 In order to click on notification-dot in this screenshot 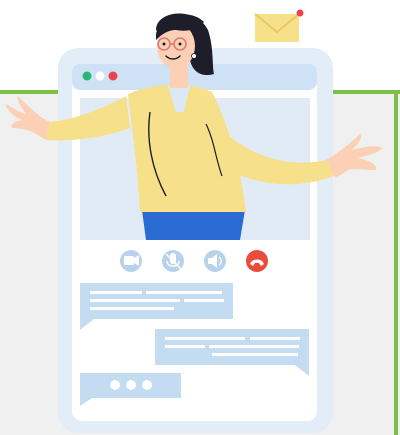, I will do `click(300, 13)`.